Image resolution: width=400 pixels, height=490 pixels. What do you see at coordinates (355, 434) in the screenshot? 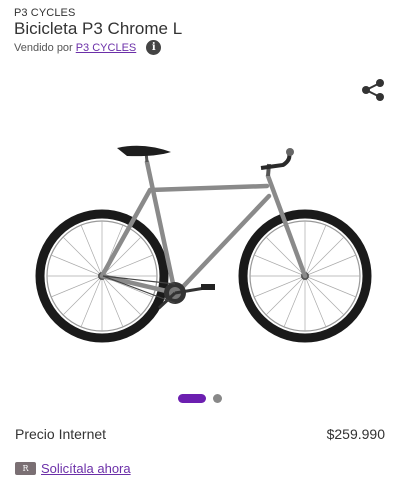
I see `price-value: $259.990` at bounding box center [355, 434].